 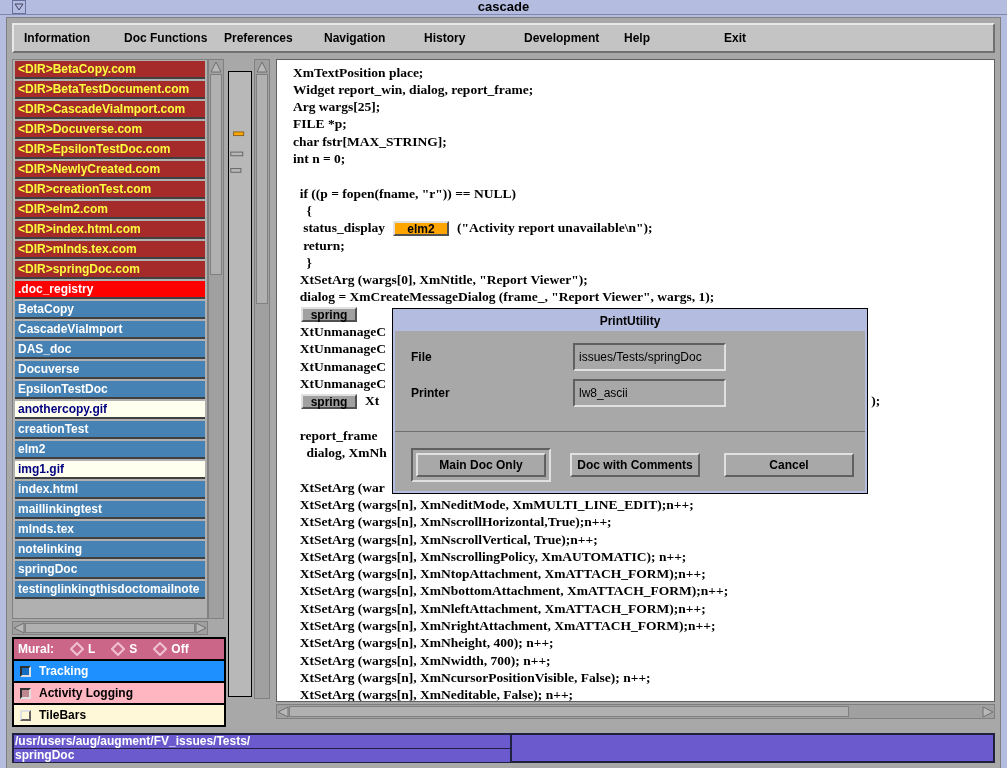 I want to click on file-list-item: <DIR>mlnds.tex.com, so click(x=110, y=250).